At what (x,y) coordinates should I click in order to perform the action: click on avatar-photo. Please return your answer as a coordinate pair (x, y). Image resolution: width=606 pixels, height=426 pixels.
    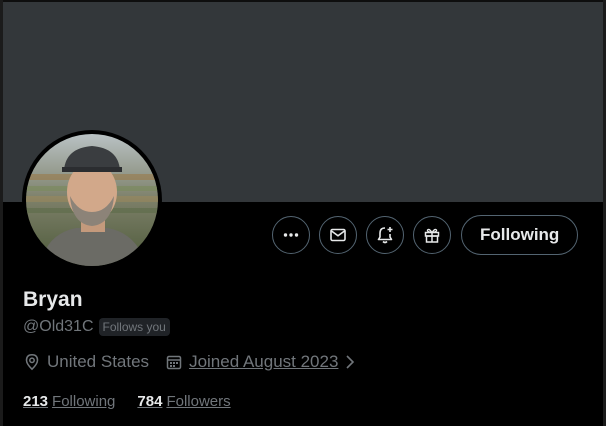
    Looking at the image, I should click on (92, 200).